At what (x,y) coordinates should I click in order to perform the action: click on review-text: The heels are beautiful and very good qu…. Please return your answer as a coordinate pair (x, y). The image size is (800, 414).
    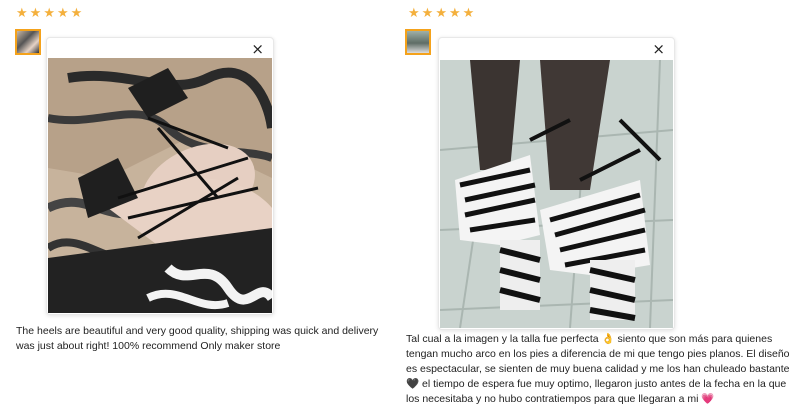
    Looking at the image, I should click on (197, 338).